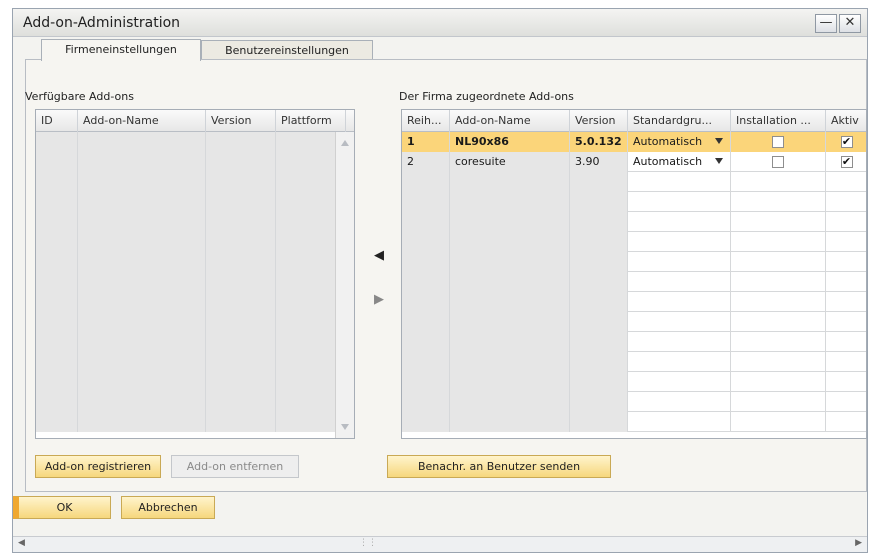  I want to click on scroll-right-icon: ▶, so click(858, 543).